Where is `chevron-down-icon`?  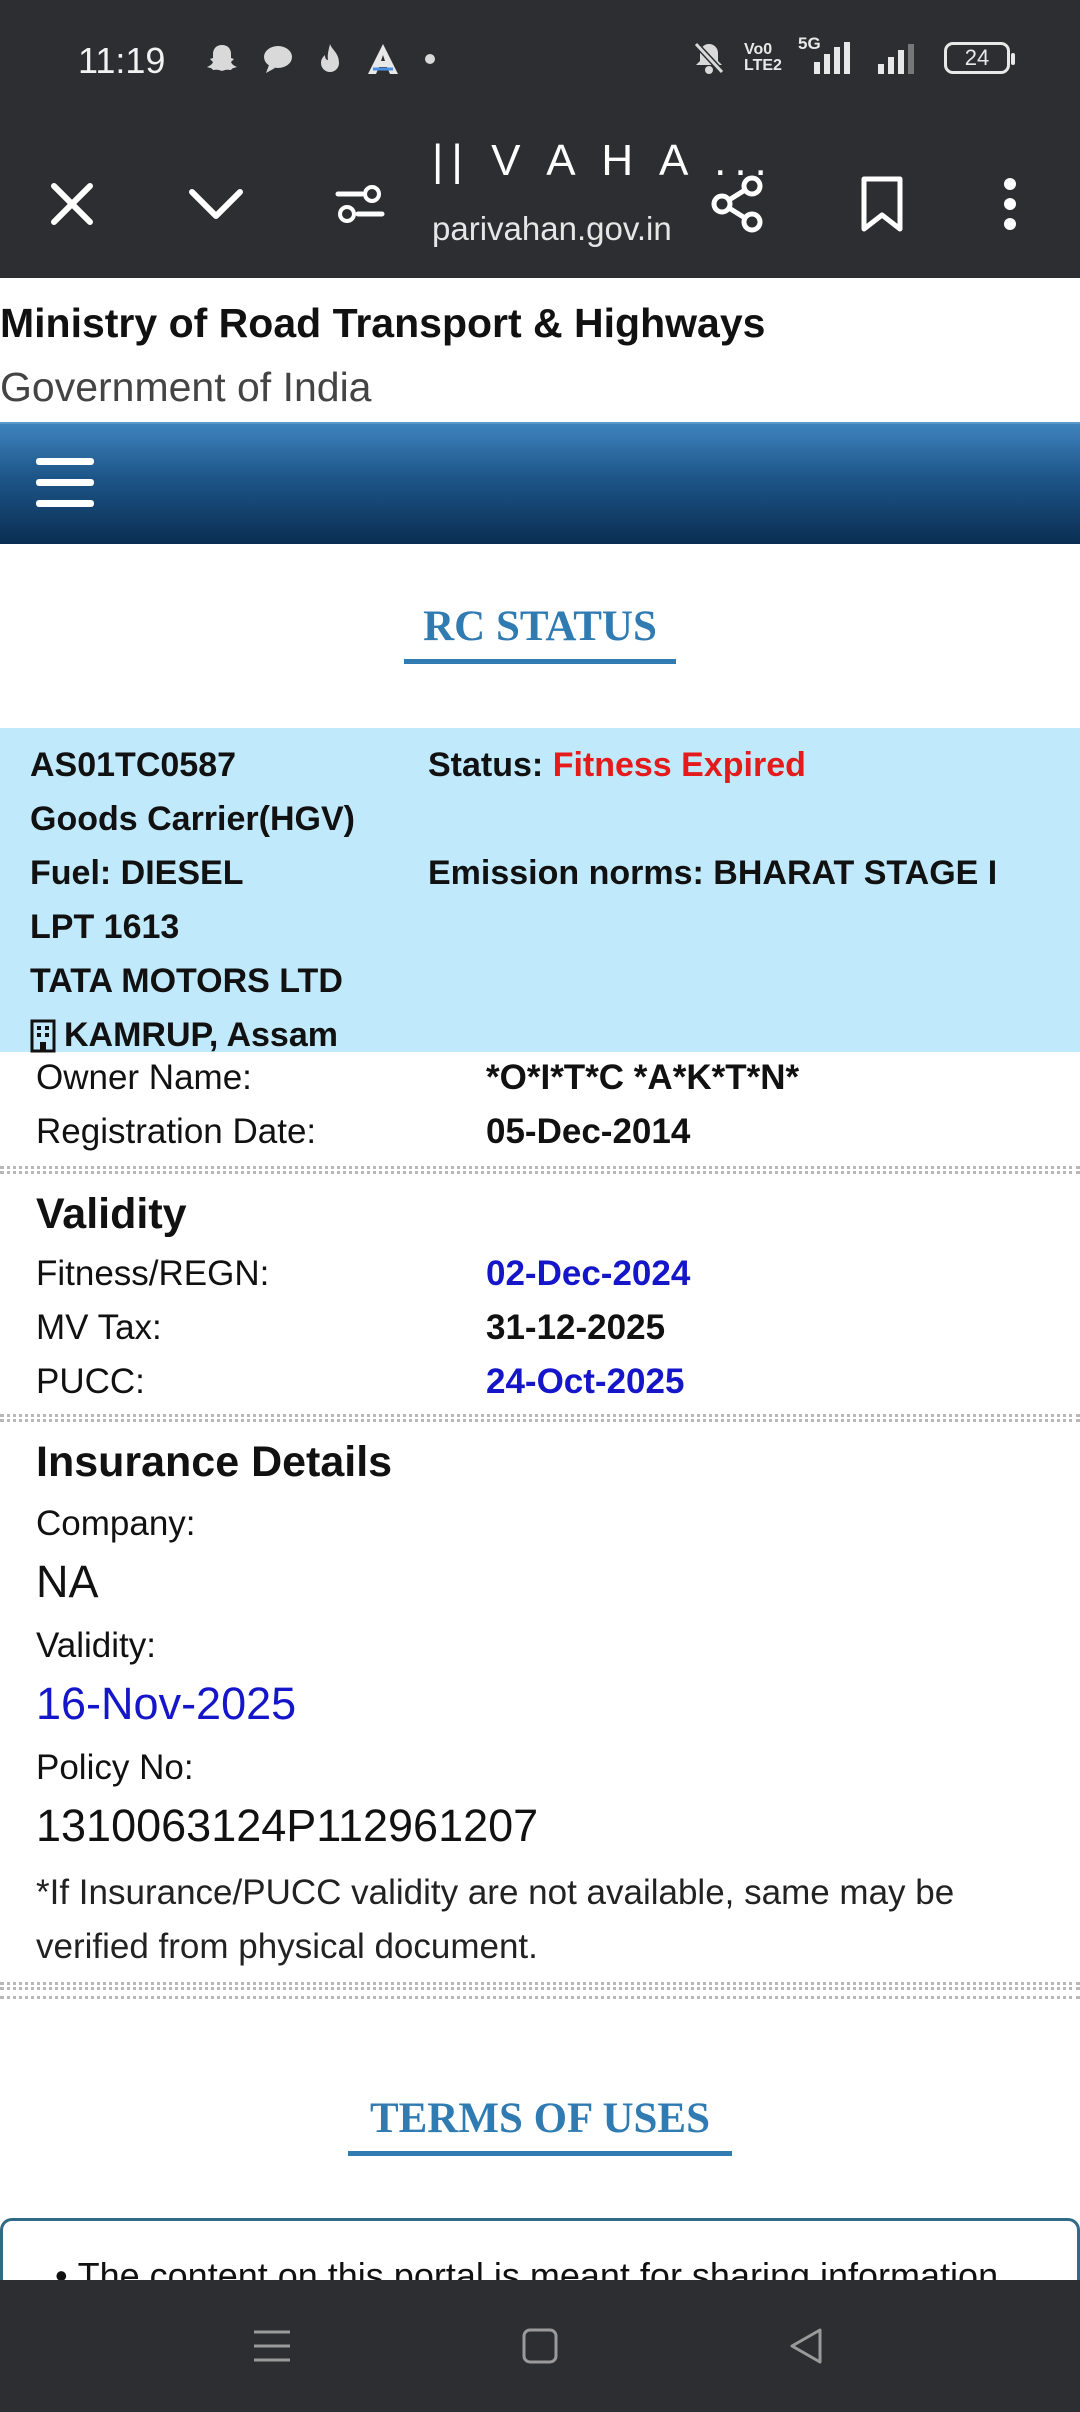
chevron-down-icon is located at coordinates (216, 204).